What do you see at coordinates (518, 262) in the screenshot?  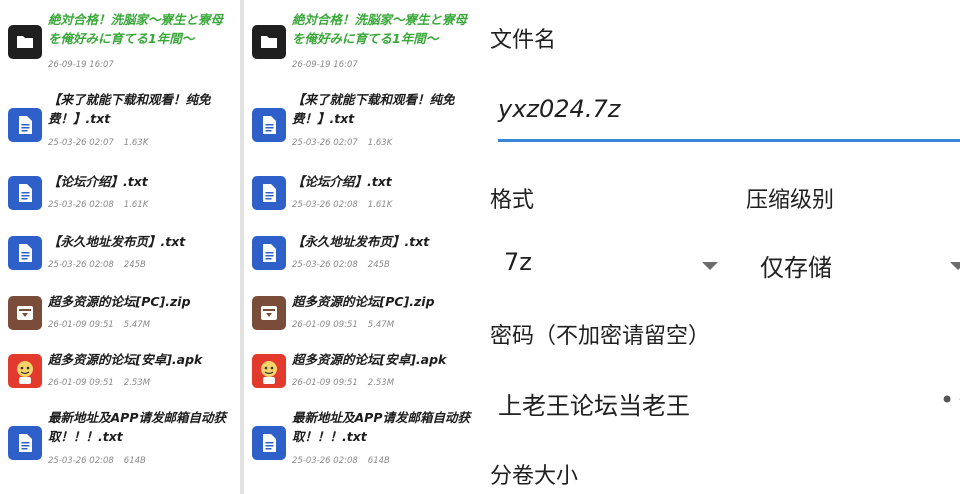 I see `format-select-value: 7z` at bounding box center [518, 262].